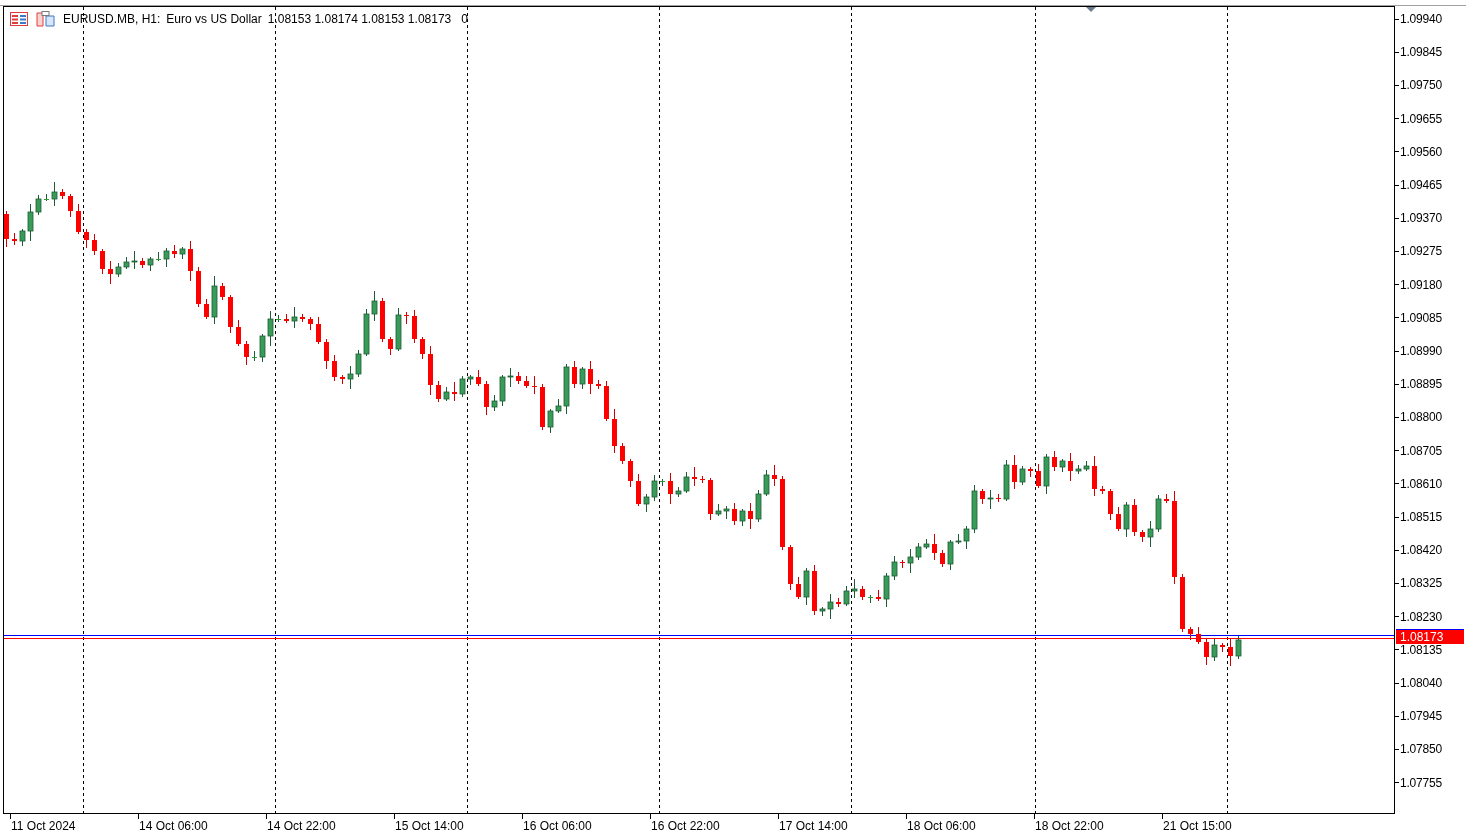 The width and height of the screenshot is (1466, 839). Describe the element at coordinates (813, 826) in the screenshot. I see `time-label: 17 Oct 14:00` at that location.